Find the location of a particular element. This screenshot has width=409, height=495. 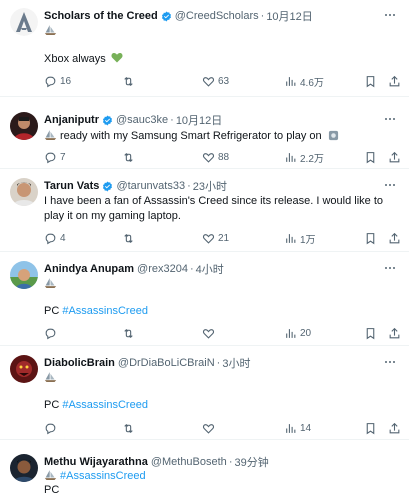

display-name: Anjaniputr is located at coordinates (71, 120).